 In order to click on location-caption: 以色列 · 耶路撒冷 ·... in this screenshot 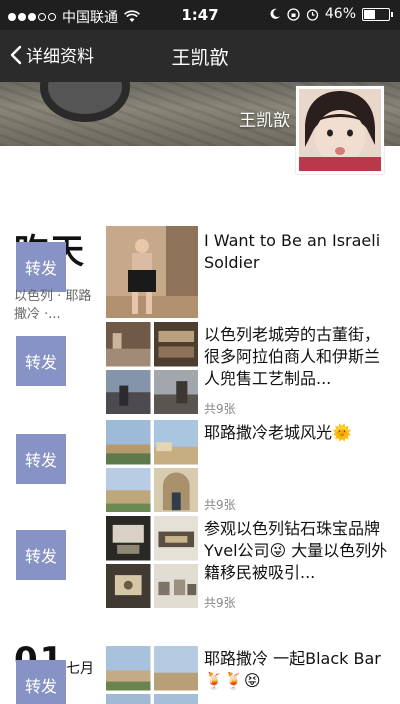, I will do `click(53, 305)`.